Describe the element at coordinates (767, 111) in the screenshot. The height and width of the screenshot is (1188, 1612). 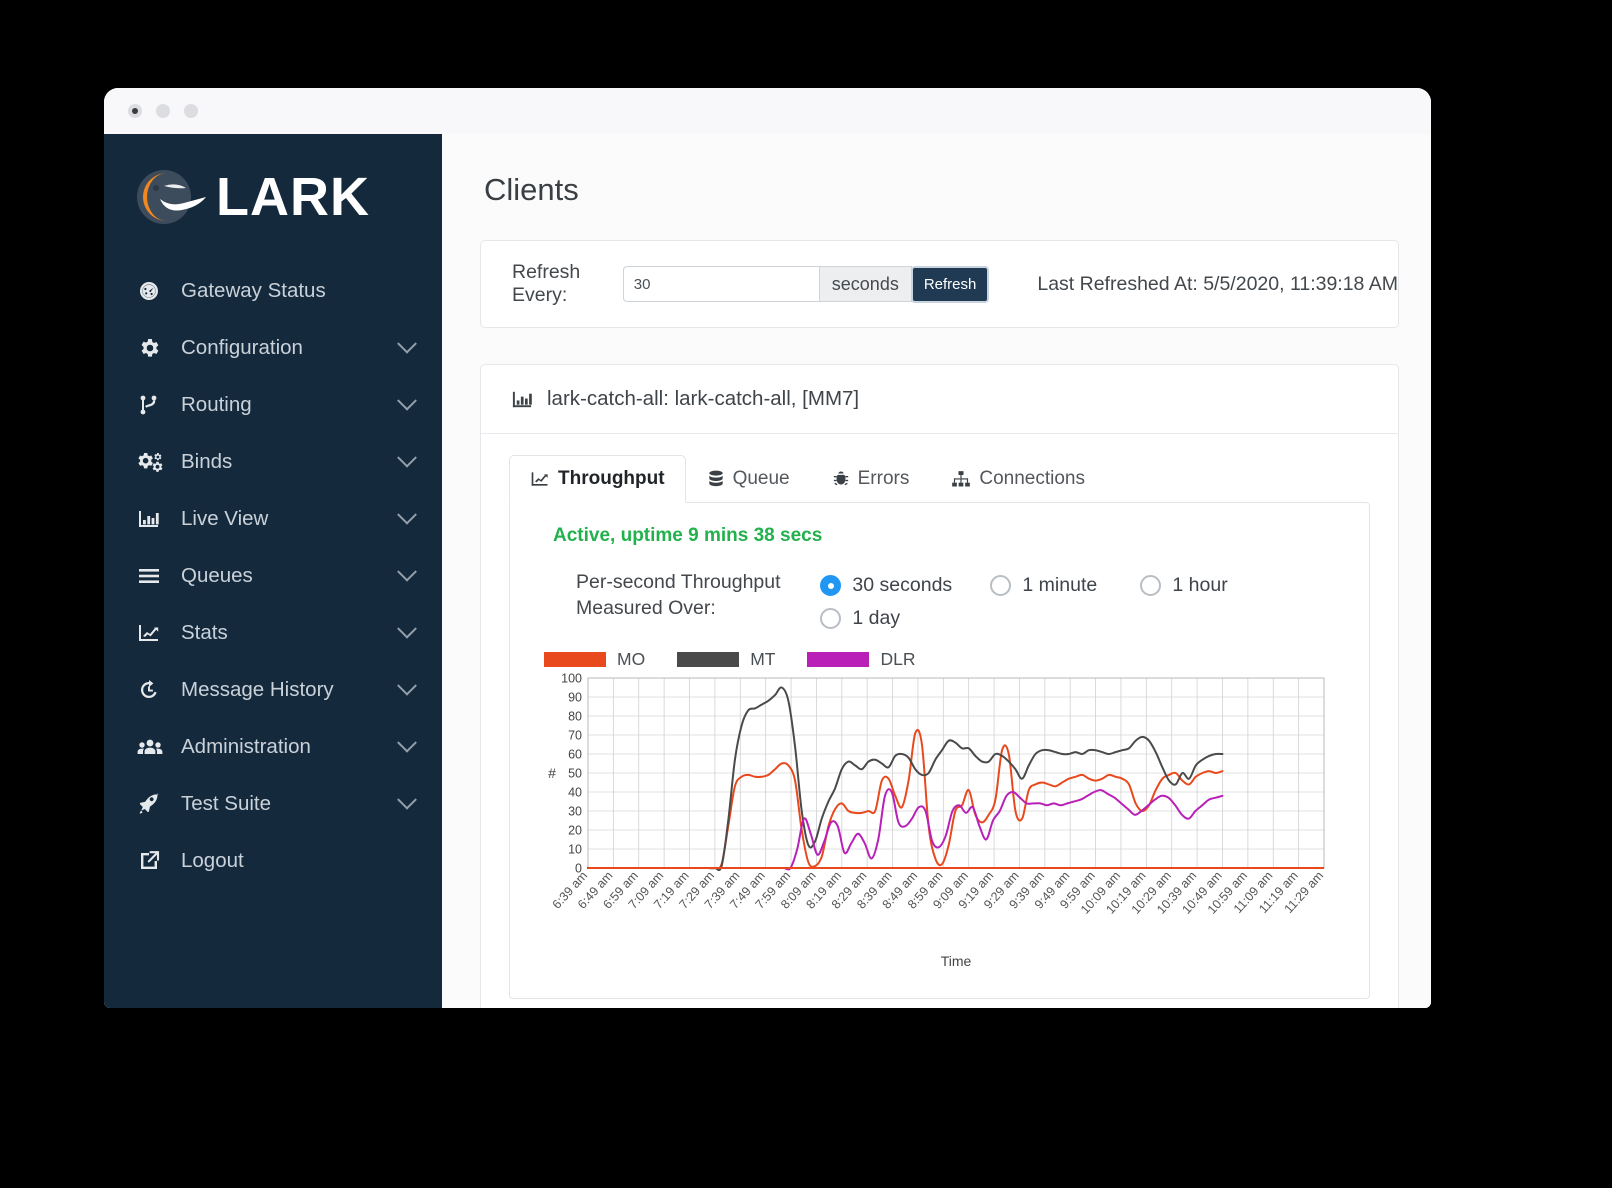
I see `window-titlebar` at that location.